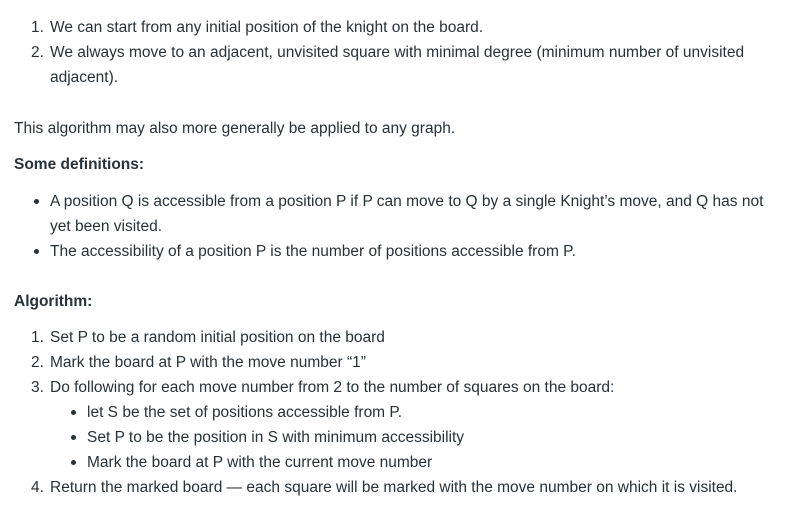 This screenshot has width=795, height=514. What do you see at coordinates (37, 387) in the screenshot?
I see `list-number: 3.` at bounding box center [37, 387].